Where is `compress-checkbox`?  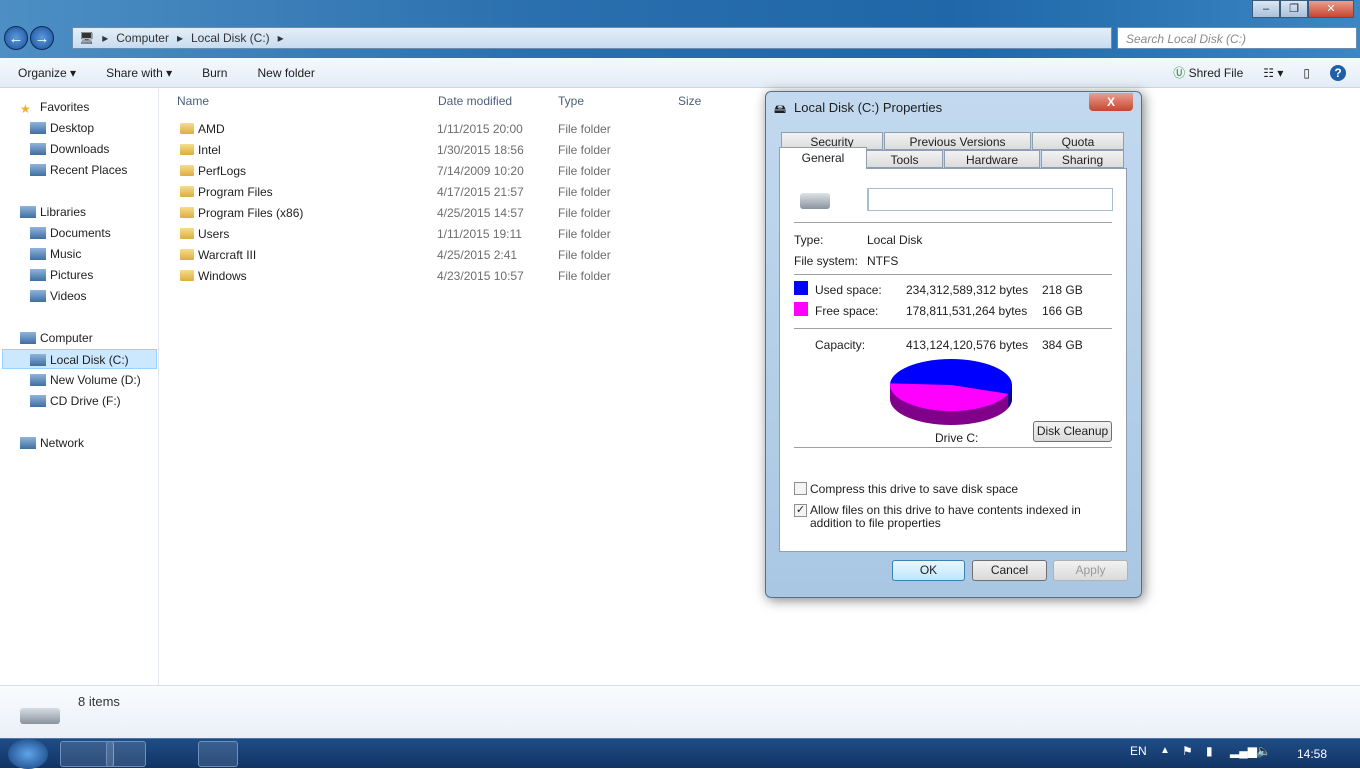 compress-checkbox is located at coordinates (800, 488).